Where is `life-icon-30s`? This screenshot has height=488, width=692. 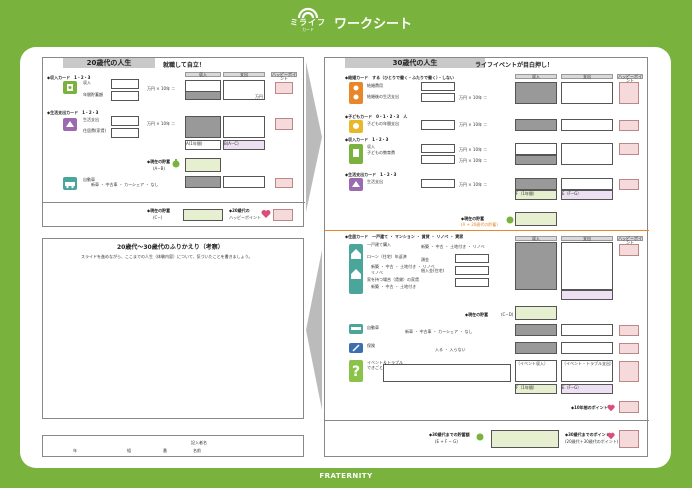
life-icon-30s is located at coordinates (356, 184).